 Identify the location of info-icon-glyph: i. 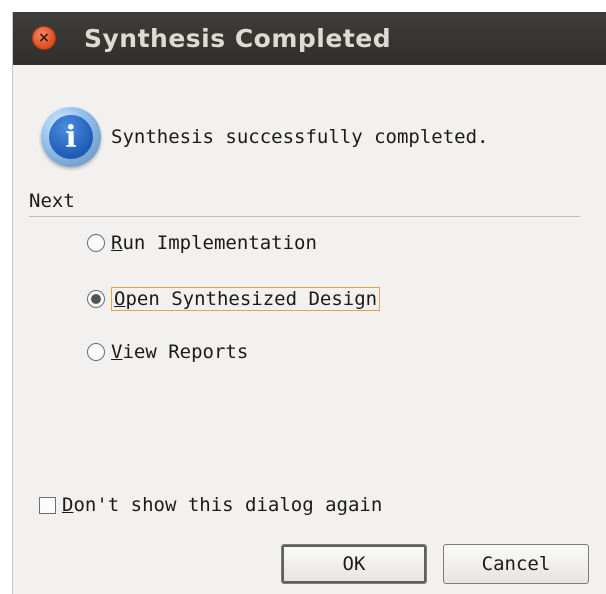
(71, 137).